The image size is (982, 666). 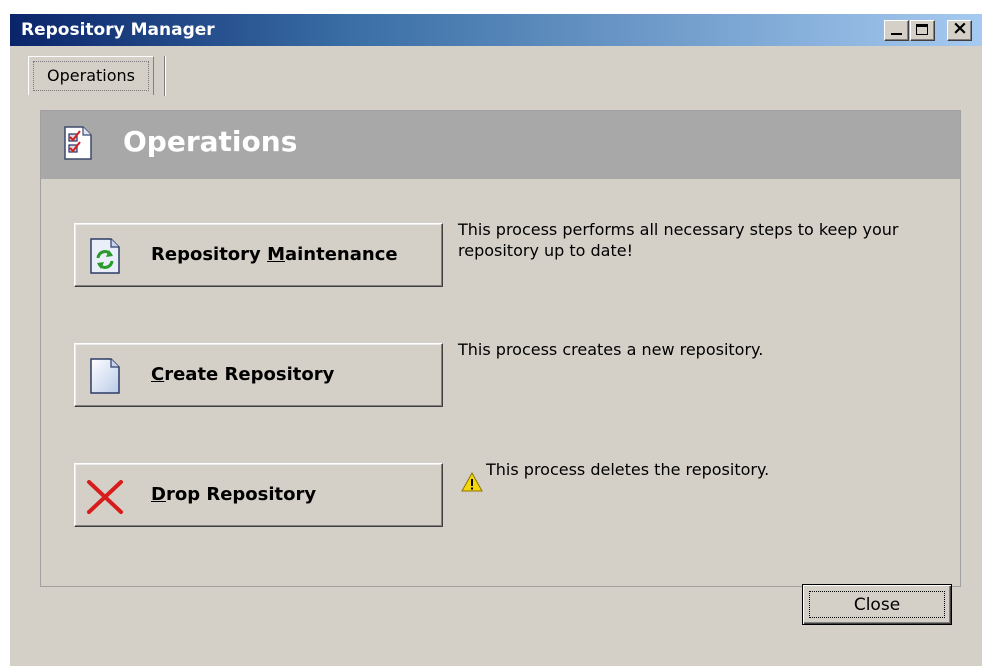 I want to click on drop-repository-button: Drop Repository, so click(x=258, y=495).